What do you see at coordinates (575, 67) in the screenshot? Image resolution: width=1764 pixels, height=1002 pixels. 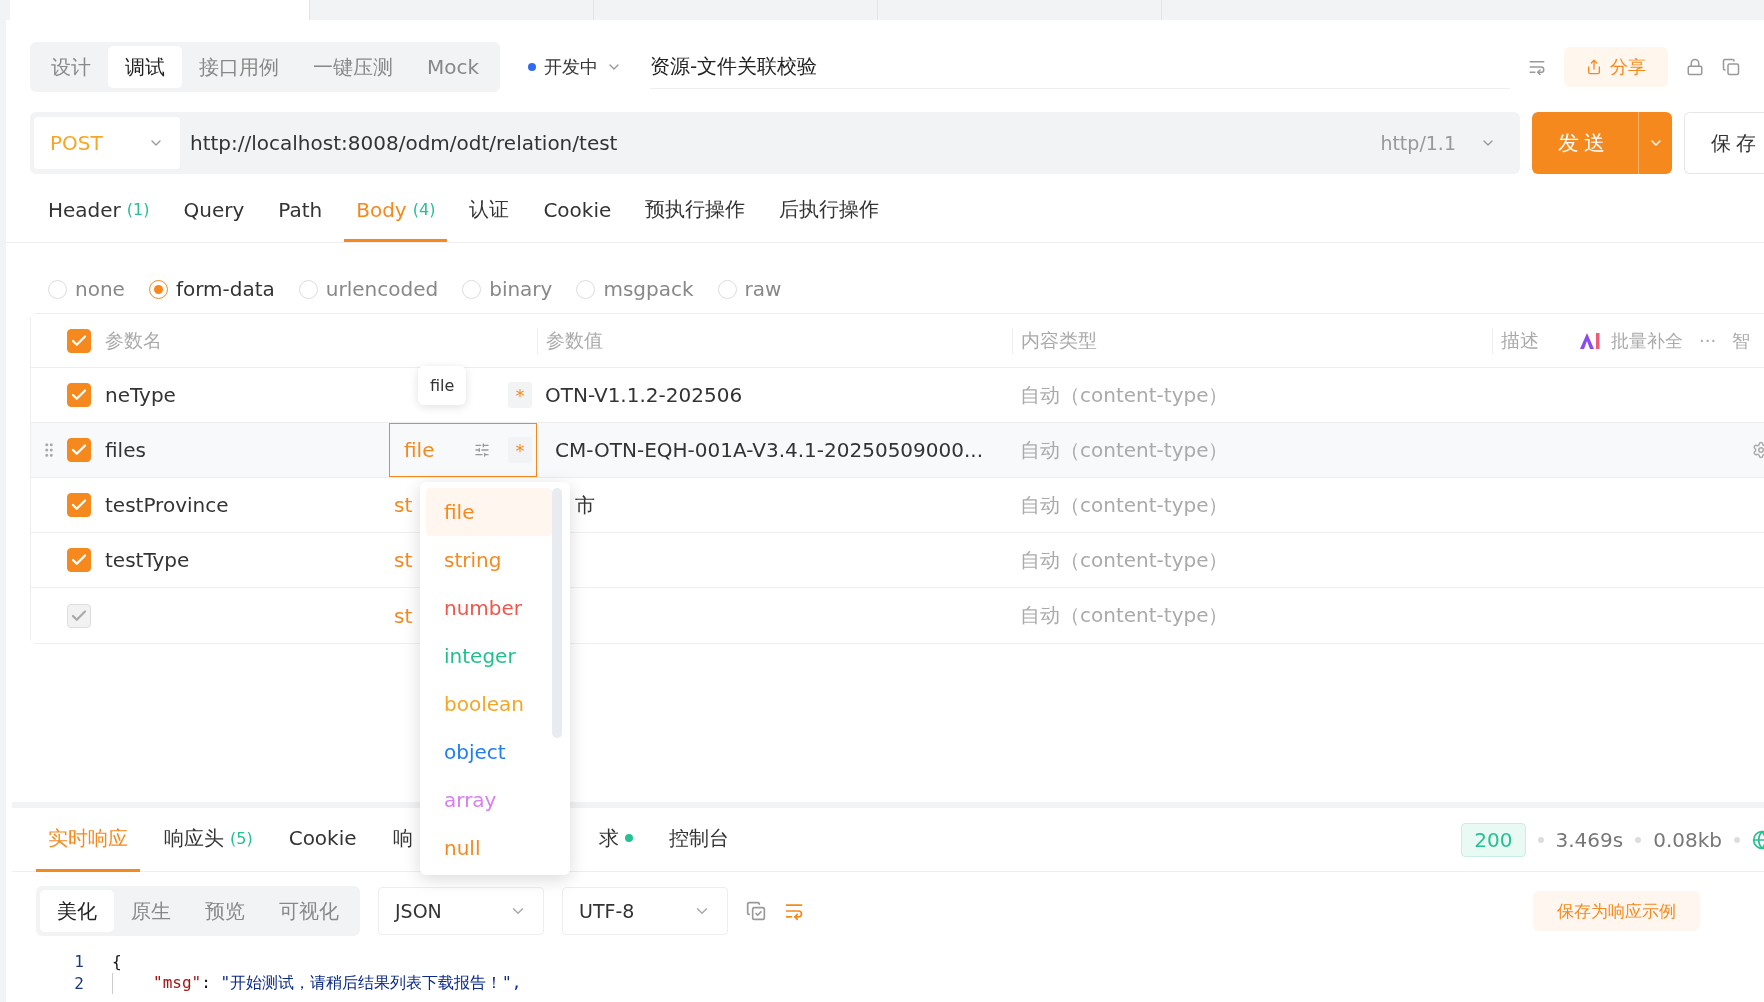 I see `status-dropdown: 开发中` at bounding box center [575, 67].